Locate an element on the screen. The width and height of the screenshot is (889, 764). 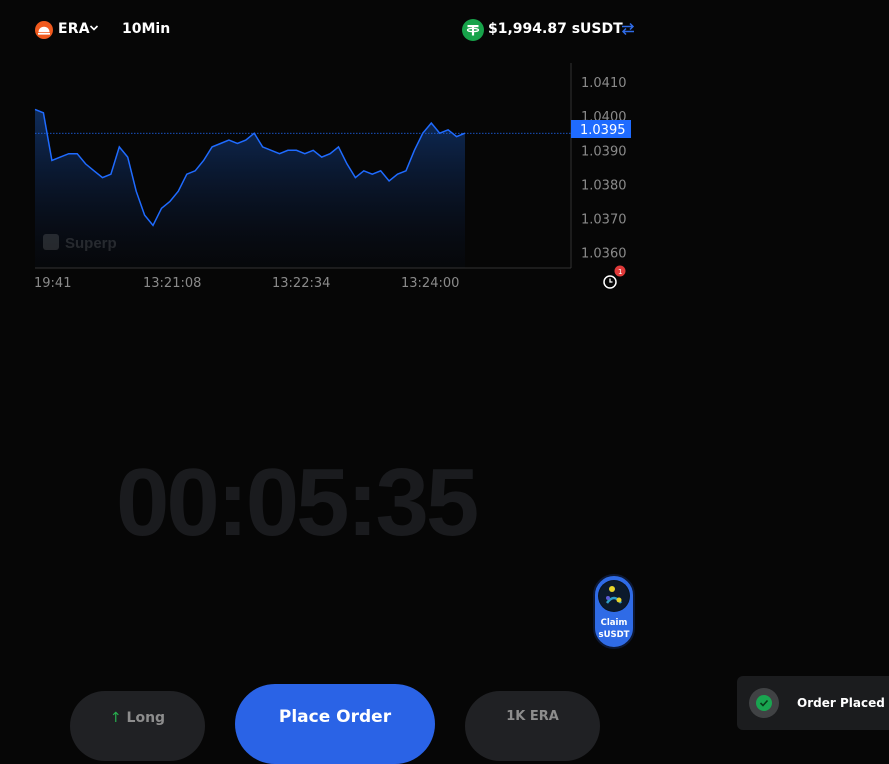
long-button: ↑ Long is located at coordinates (137, 726).